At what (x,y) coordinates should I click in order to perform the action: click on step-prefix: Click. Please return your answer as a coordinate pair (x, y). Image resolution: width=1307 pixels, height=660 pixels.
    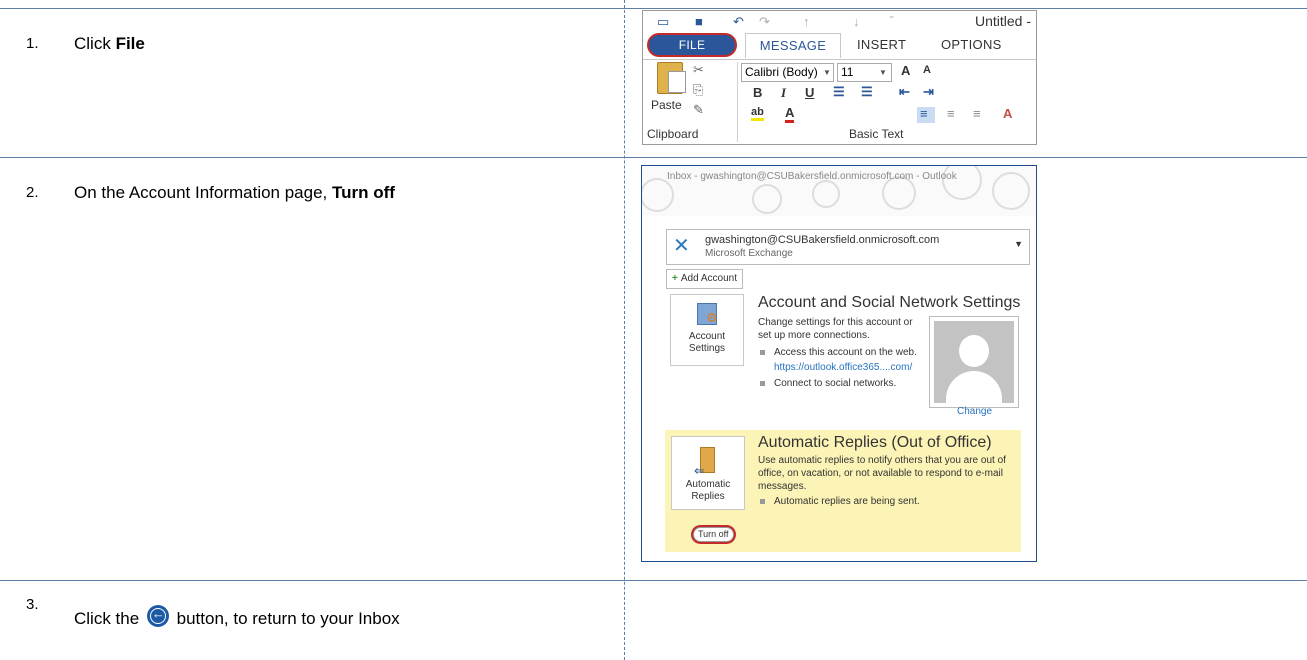
    Looking at the image, I should click on (95, 43).